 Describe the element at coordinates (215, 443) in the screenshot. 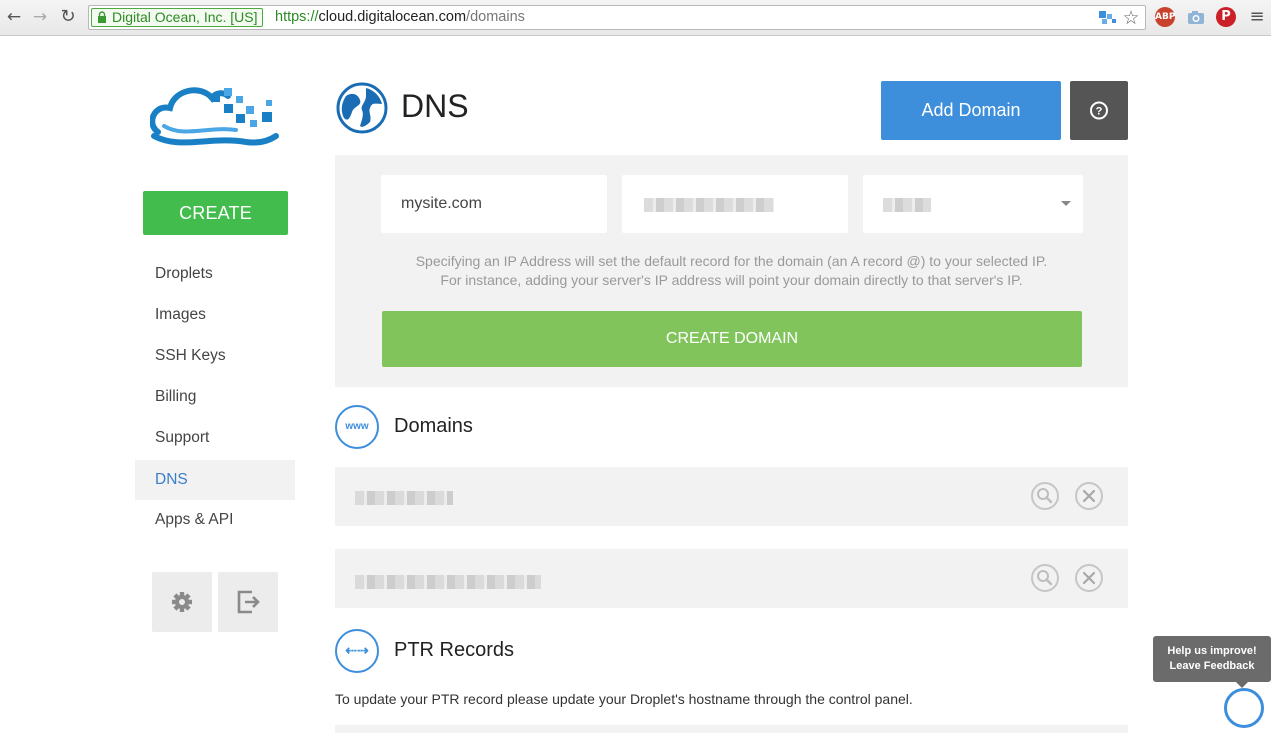

I see `sidebar-item-support: Support` at that location.